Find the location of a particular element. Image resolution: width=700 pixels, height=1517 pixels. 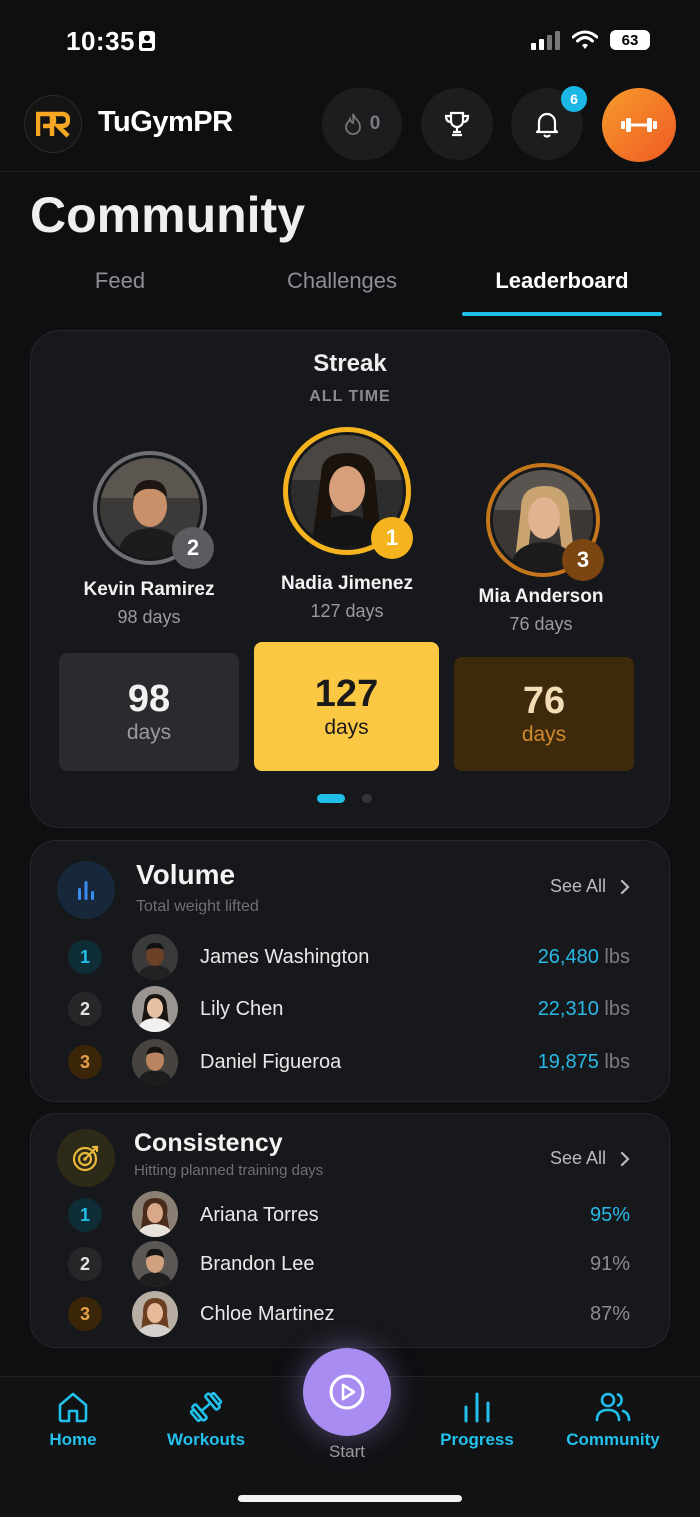

podium-name-3: Mia Anderson is located at coordinates (541, 596).